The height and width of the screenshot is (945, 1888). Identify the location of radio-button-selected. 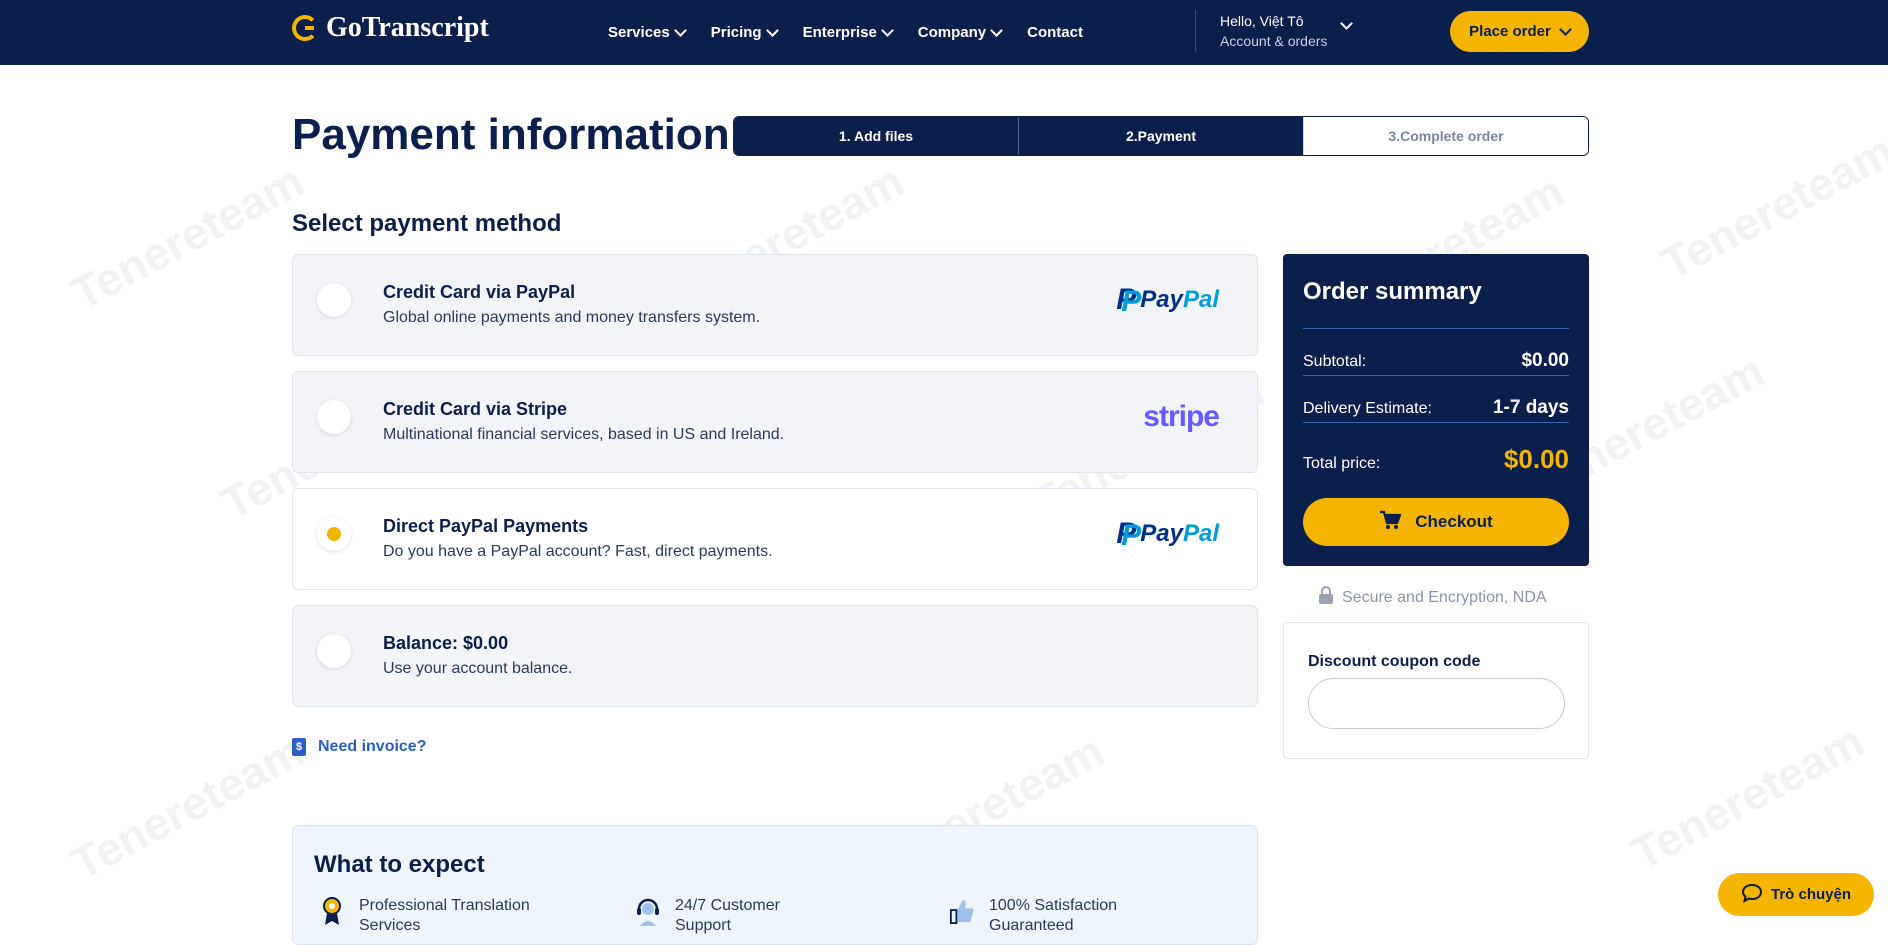
(334, 534).